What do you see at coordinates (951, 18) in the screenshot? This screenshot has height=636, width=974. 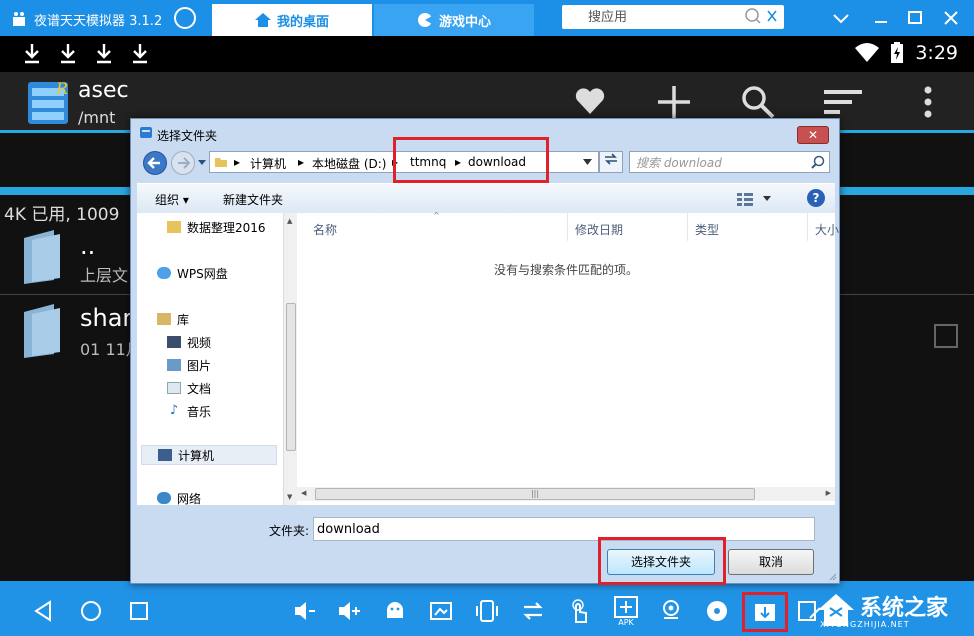 I see `close-icon` at bounding box center [951, 18].